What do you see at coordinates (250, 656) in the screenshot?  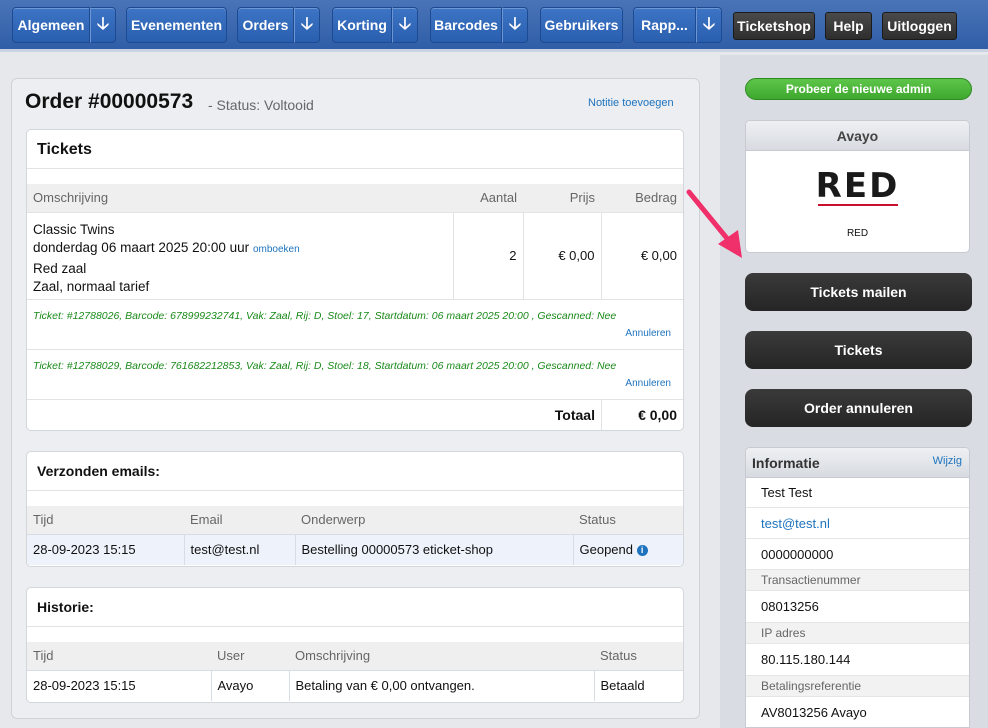 I see `col-user: User` at bounding box center [250, 656].